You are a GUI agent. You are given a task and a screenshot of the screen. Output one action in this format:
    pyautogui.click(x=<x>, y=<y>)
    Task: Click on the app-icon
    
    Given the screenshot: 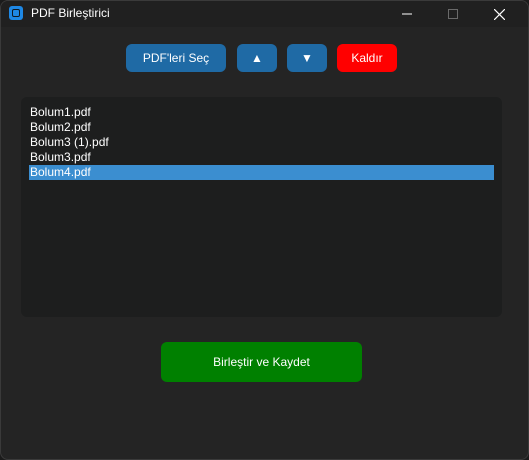 What is the action you would take?
    pyautogui.click(x=16, y=13)
    